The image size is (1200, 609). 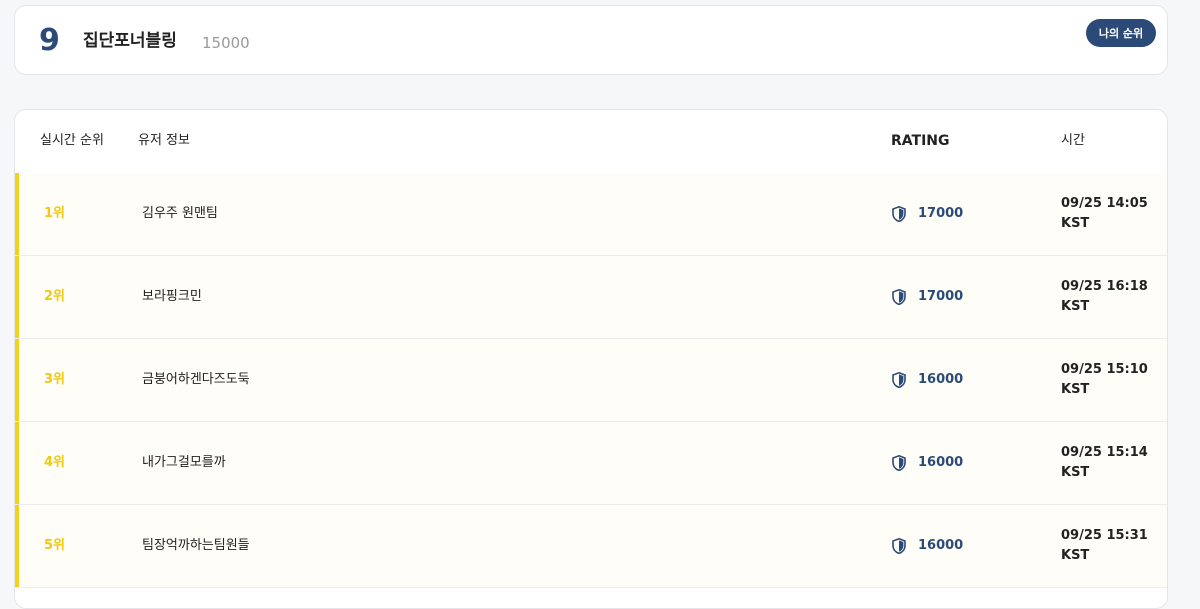 What do you see at coordinates (591, 380) in the screenshot?
I see `table-row: 3위 금붕어하겐다즈도둑 16000 09/25 15:10 KST` at bounding box center [591, 380].